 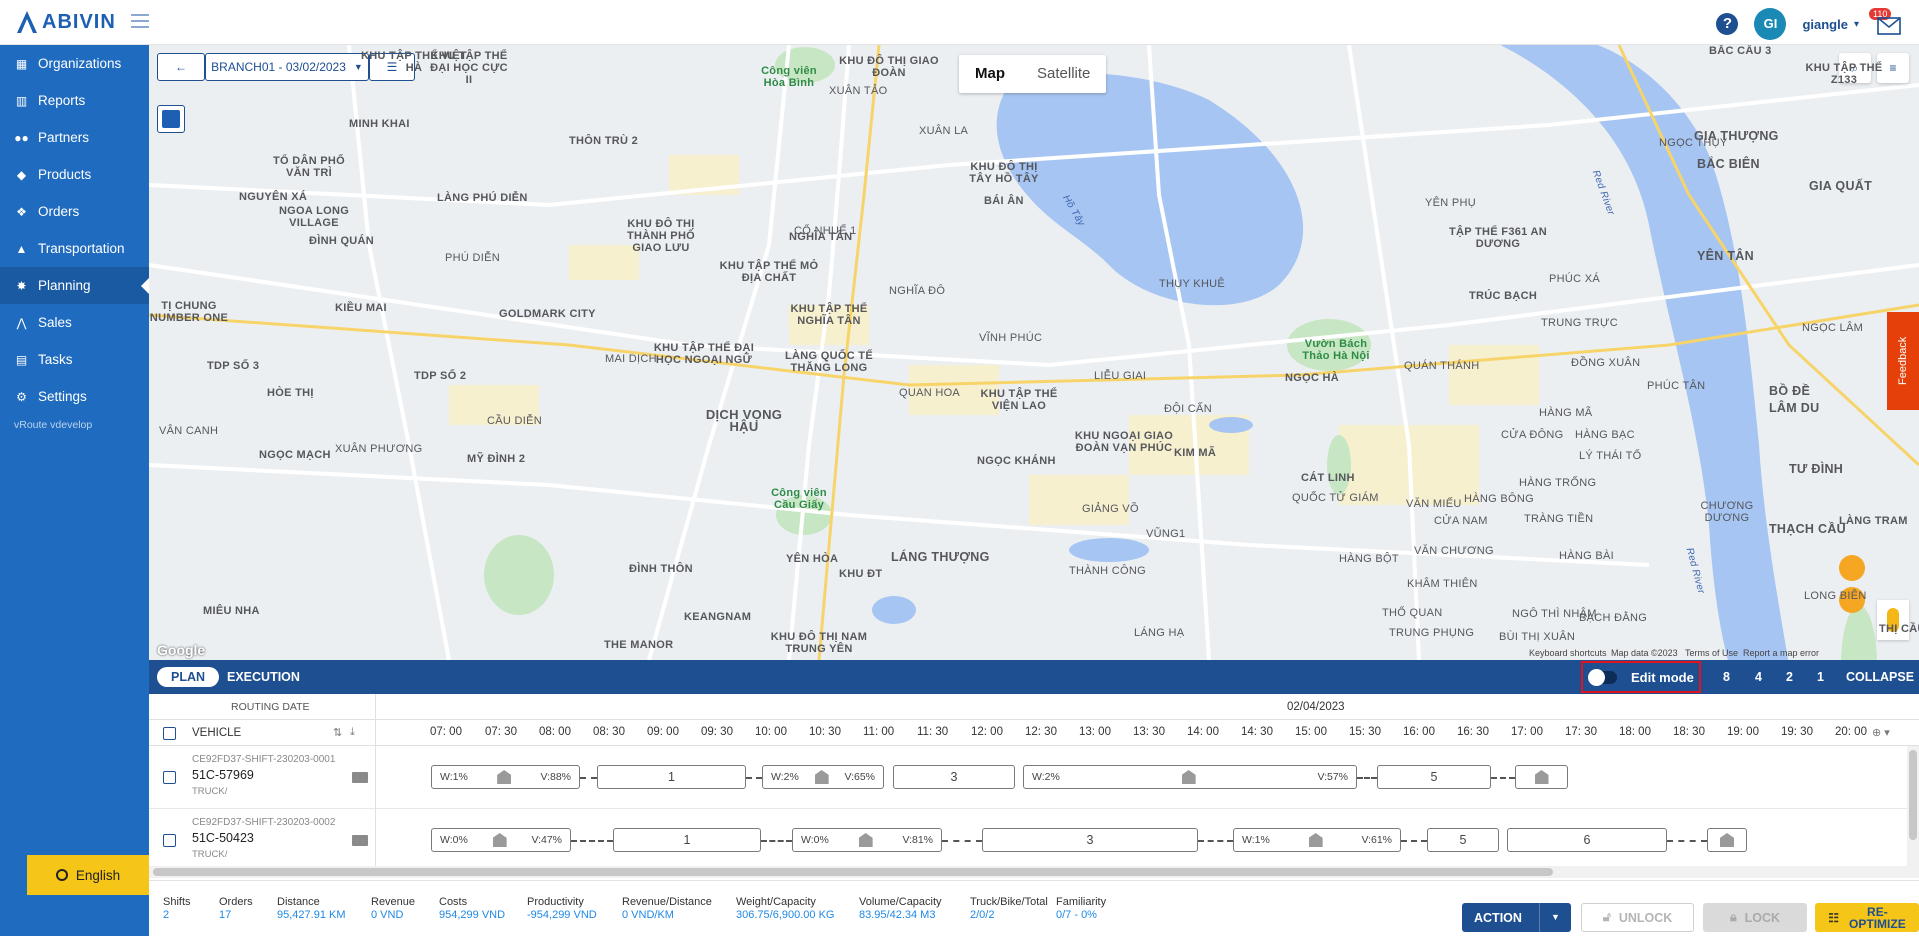 What do you see at coordinates (1913, 806) in the screenshot?
I see `vertical-scrollbar` at bounding box center [1913, 806].